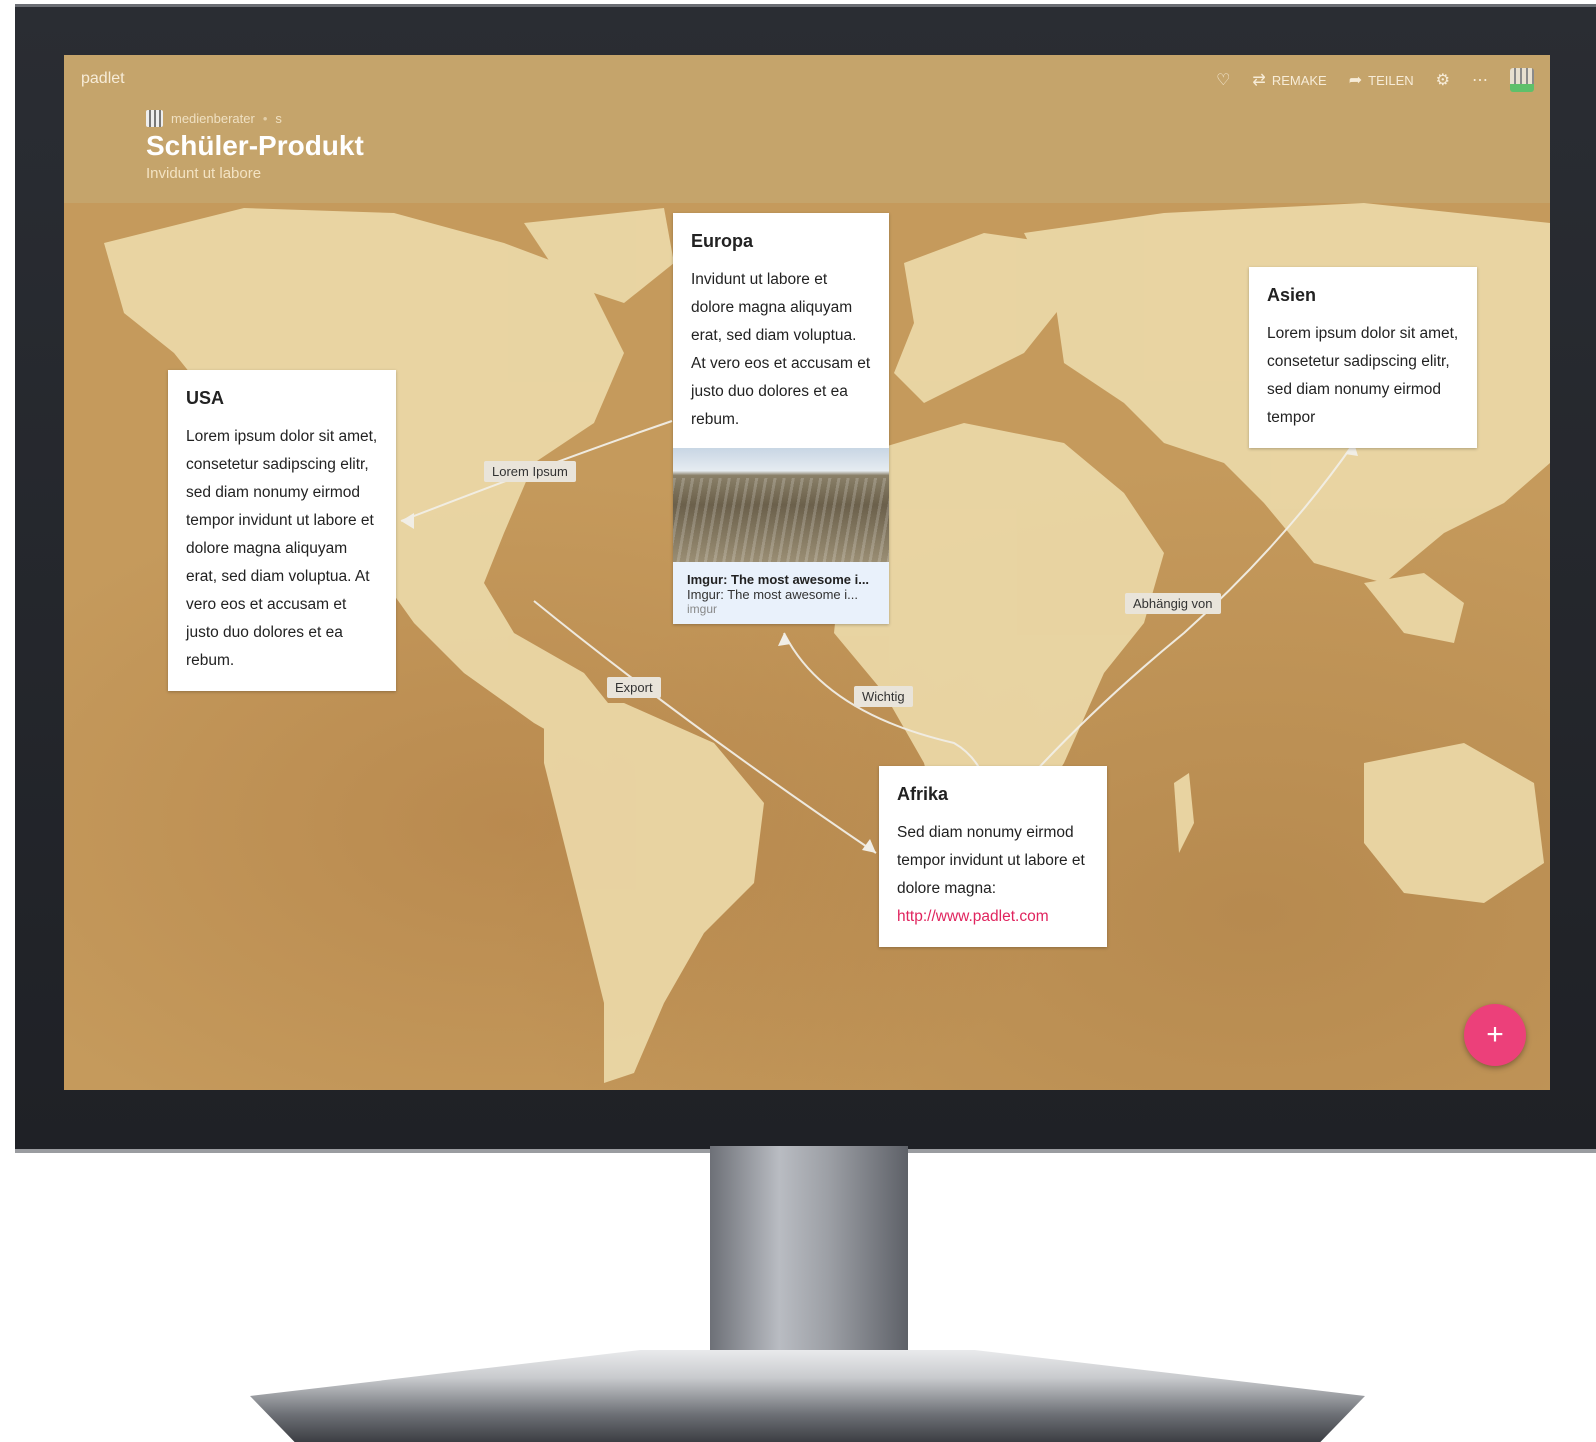  I want to click on heart-icon: ♡, so click(1223, 80).